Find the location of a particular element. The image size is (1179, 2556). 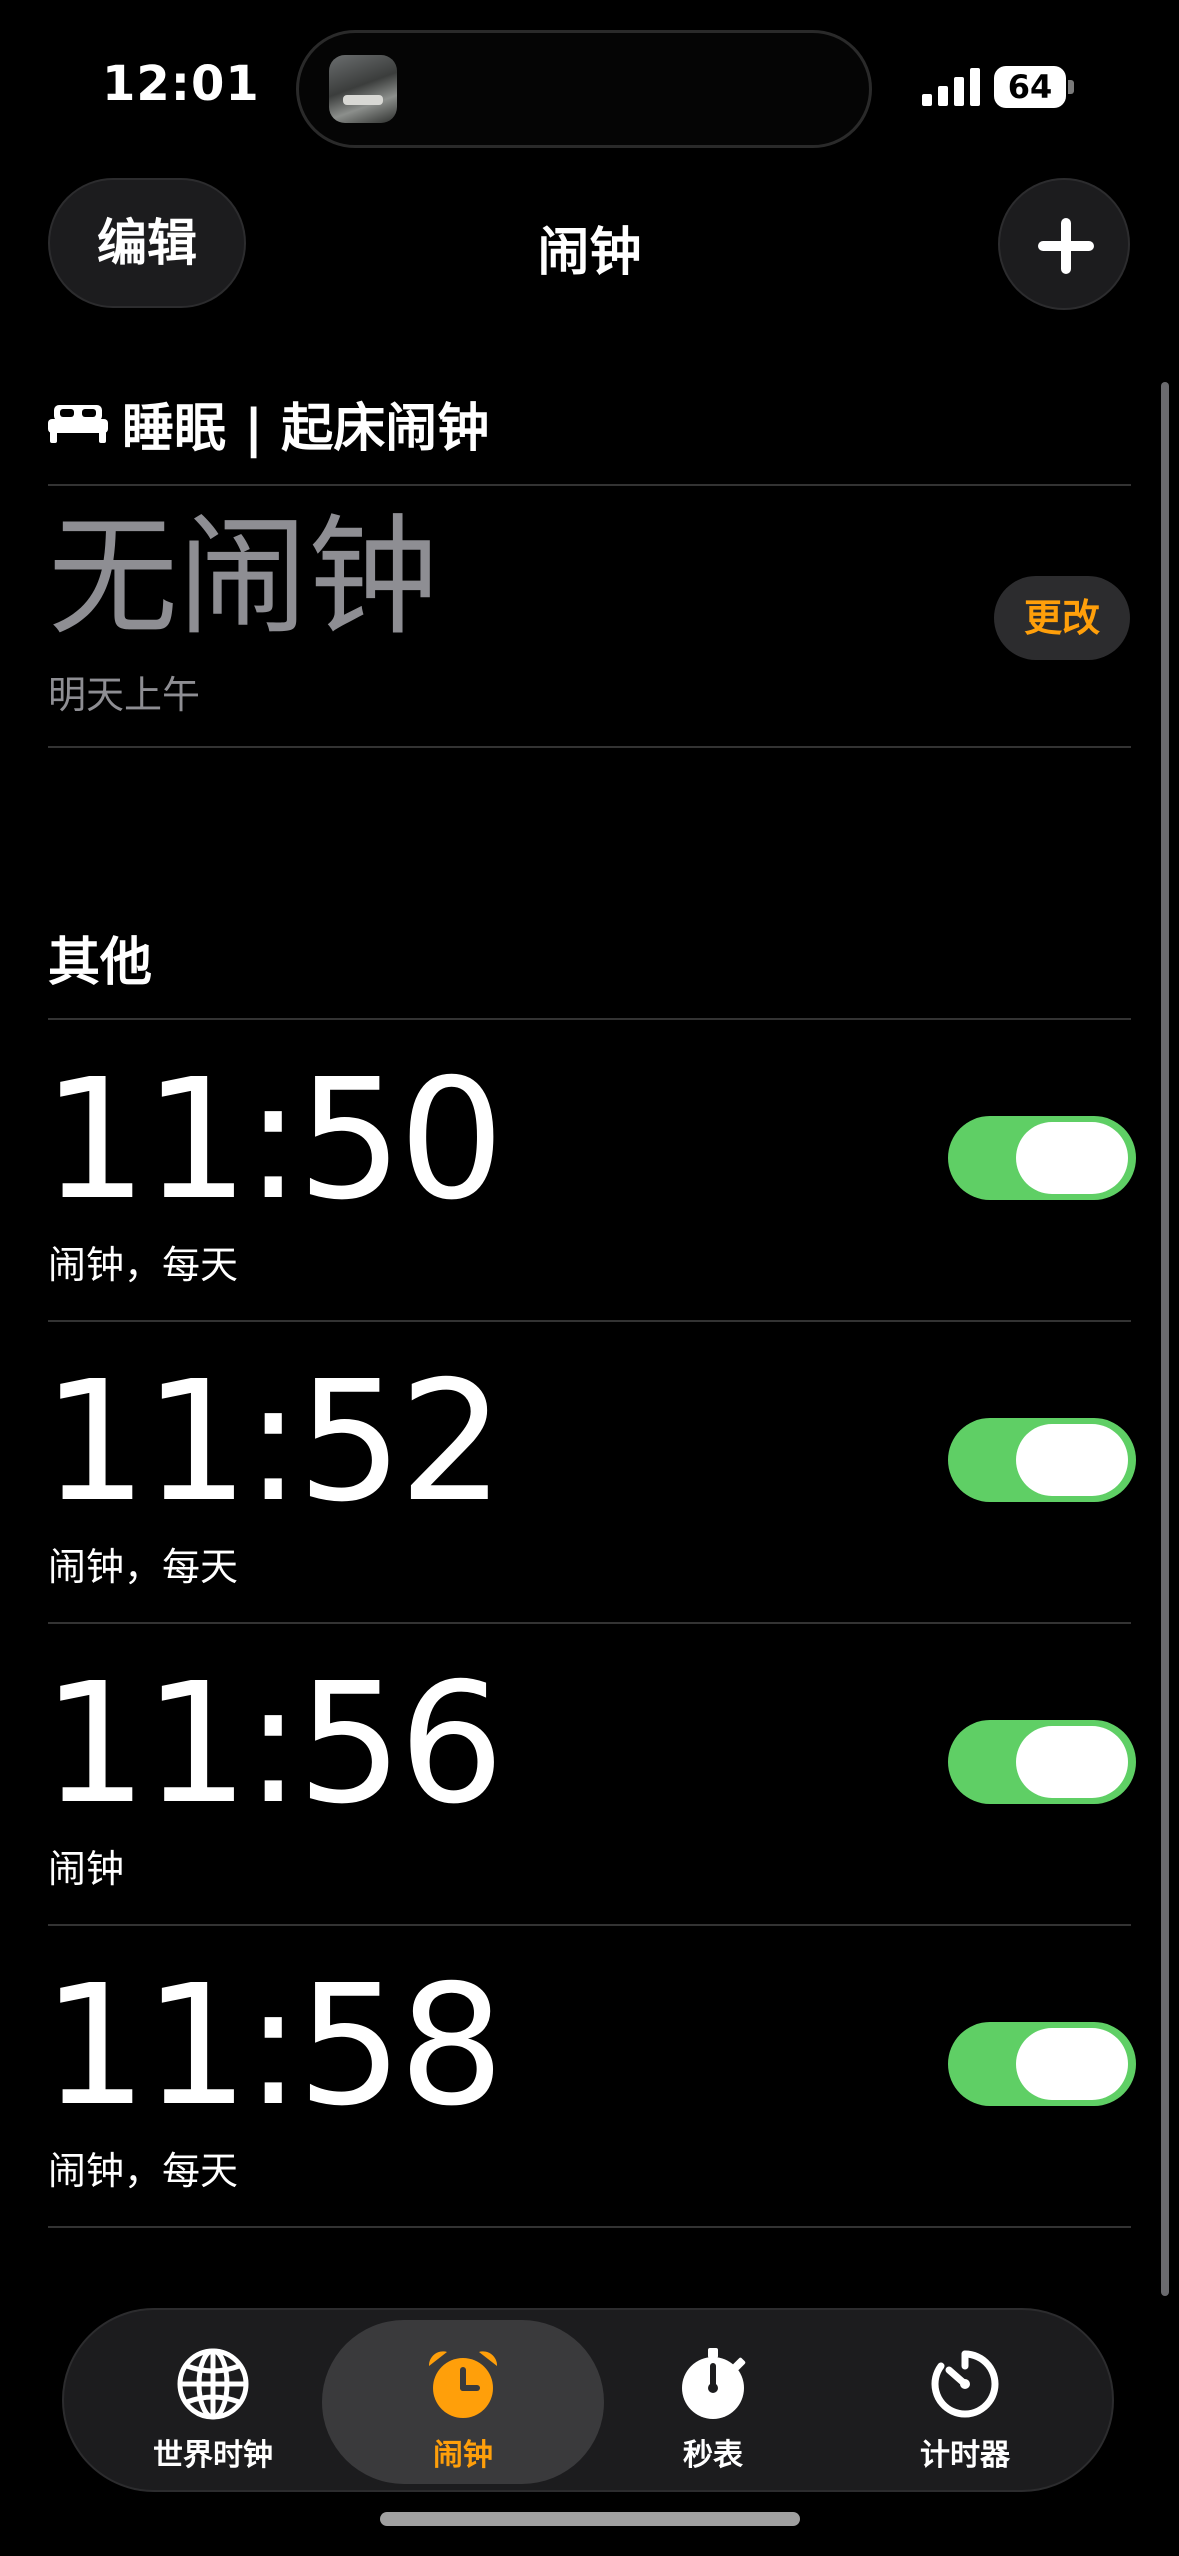

tab-label: 世界时钟 is located at coordinates (213, 2455).